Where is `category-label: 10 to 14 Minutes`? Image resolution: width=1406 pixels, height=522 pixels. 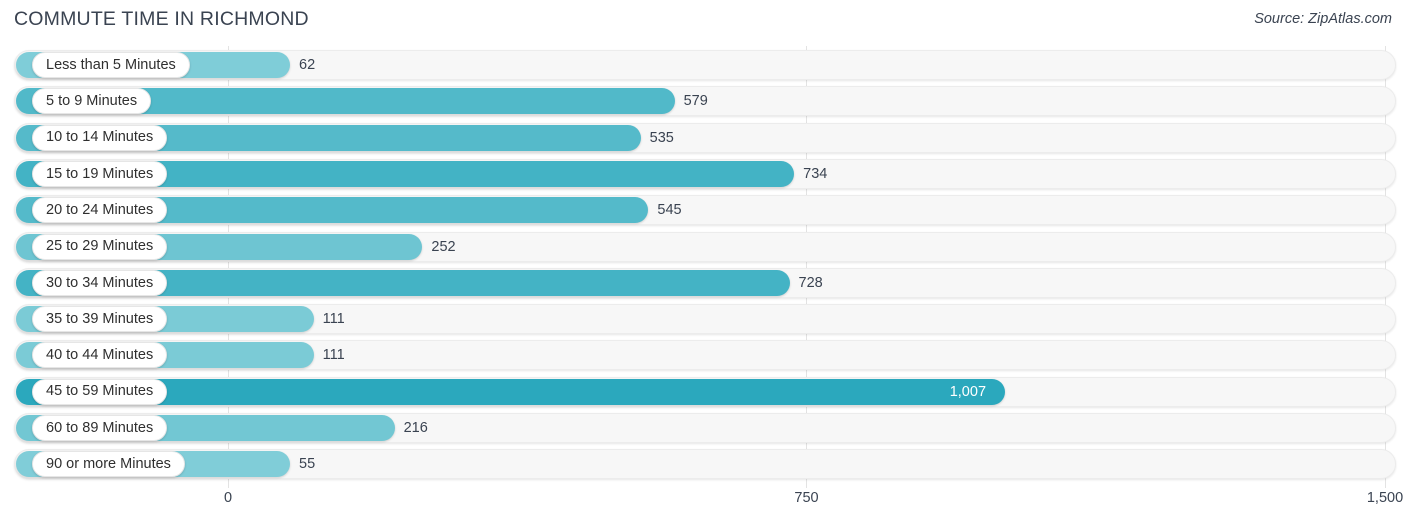 category-label: 10 to 14 Minutes is located at coordinates (100, 137).